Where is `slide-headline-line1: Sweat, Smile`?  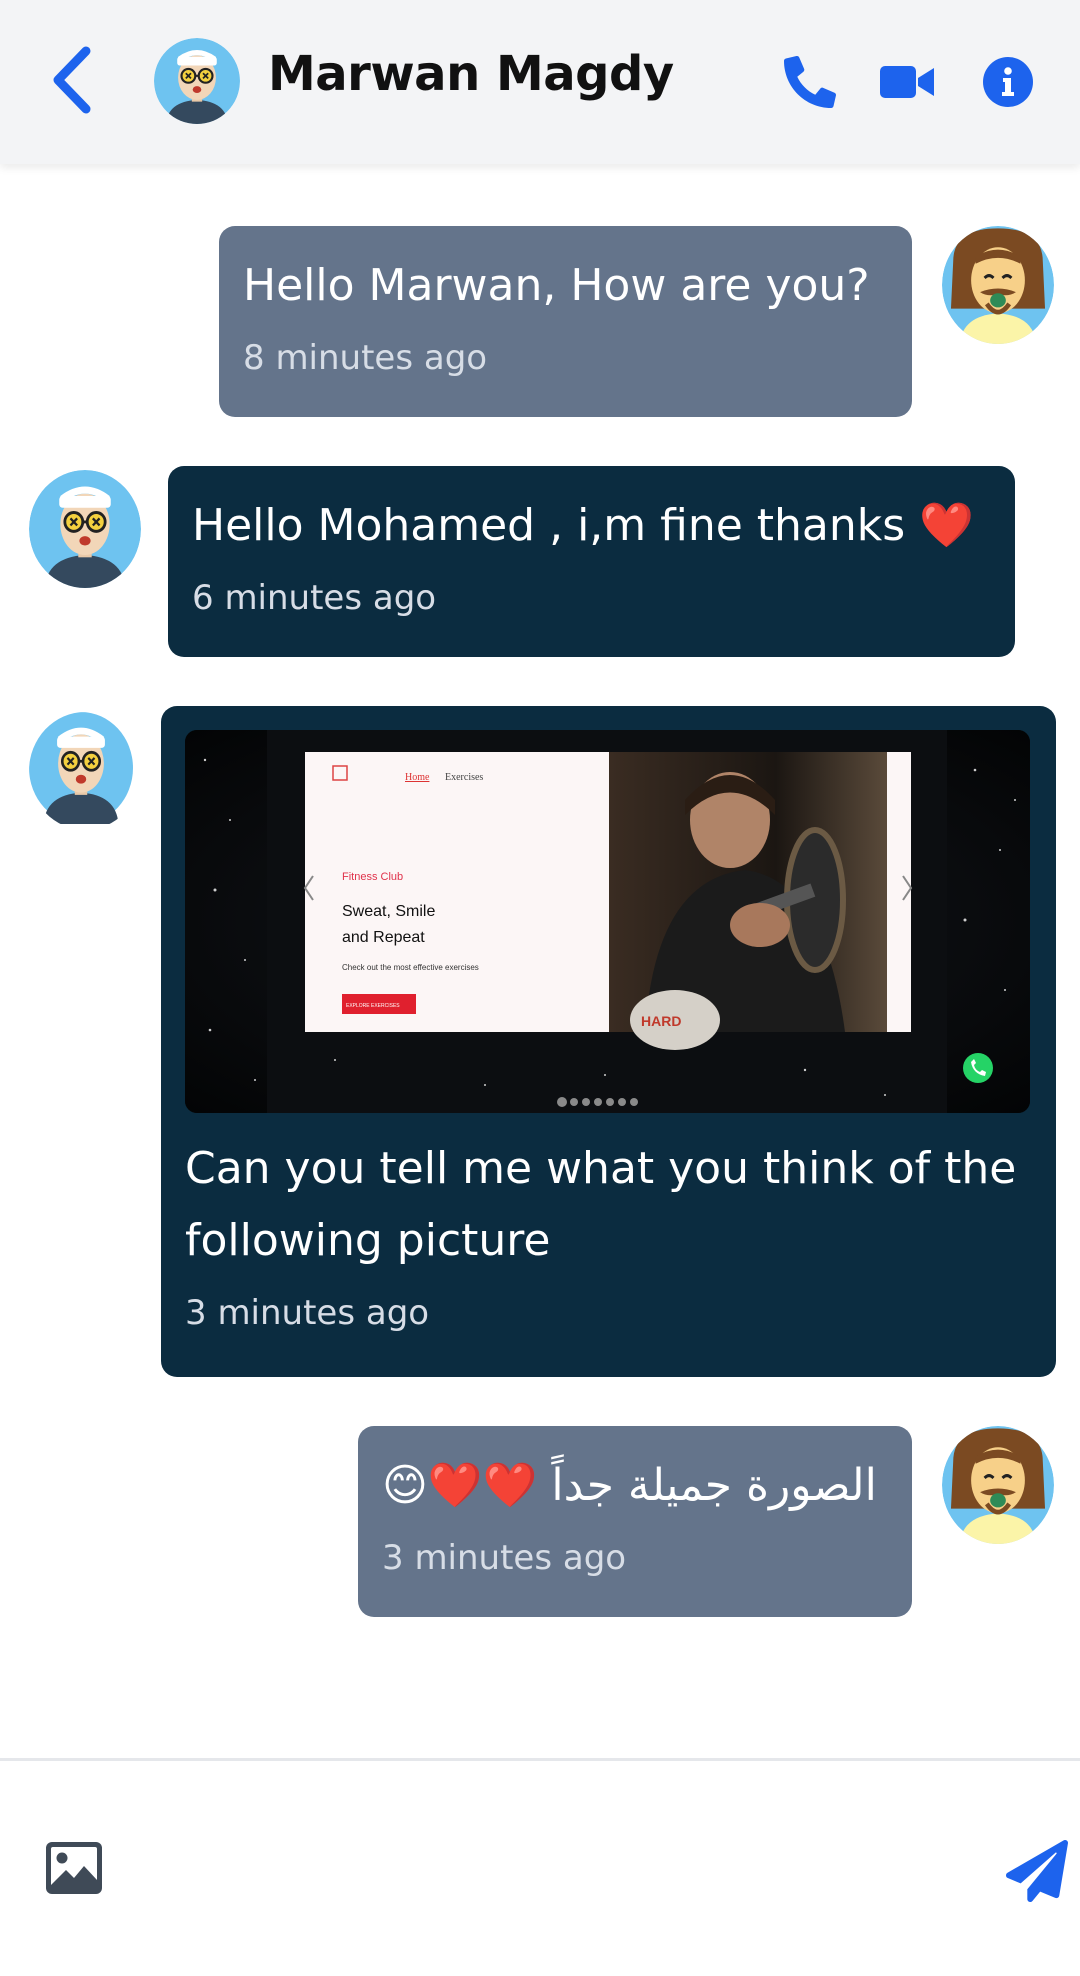
slide-headline-line1: Sweat, Smile is located at coordinates (388, 911).